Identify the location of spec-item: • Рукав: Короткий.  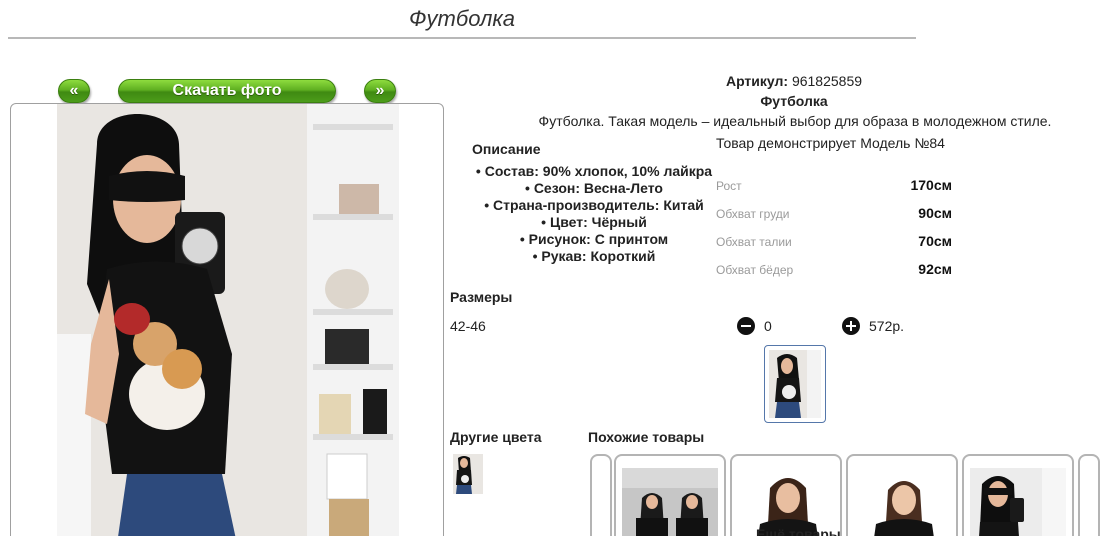
(594, 256).